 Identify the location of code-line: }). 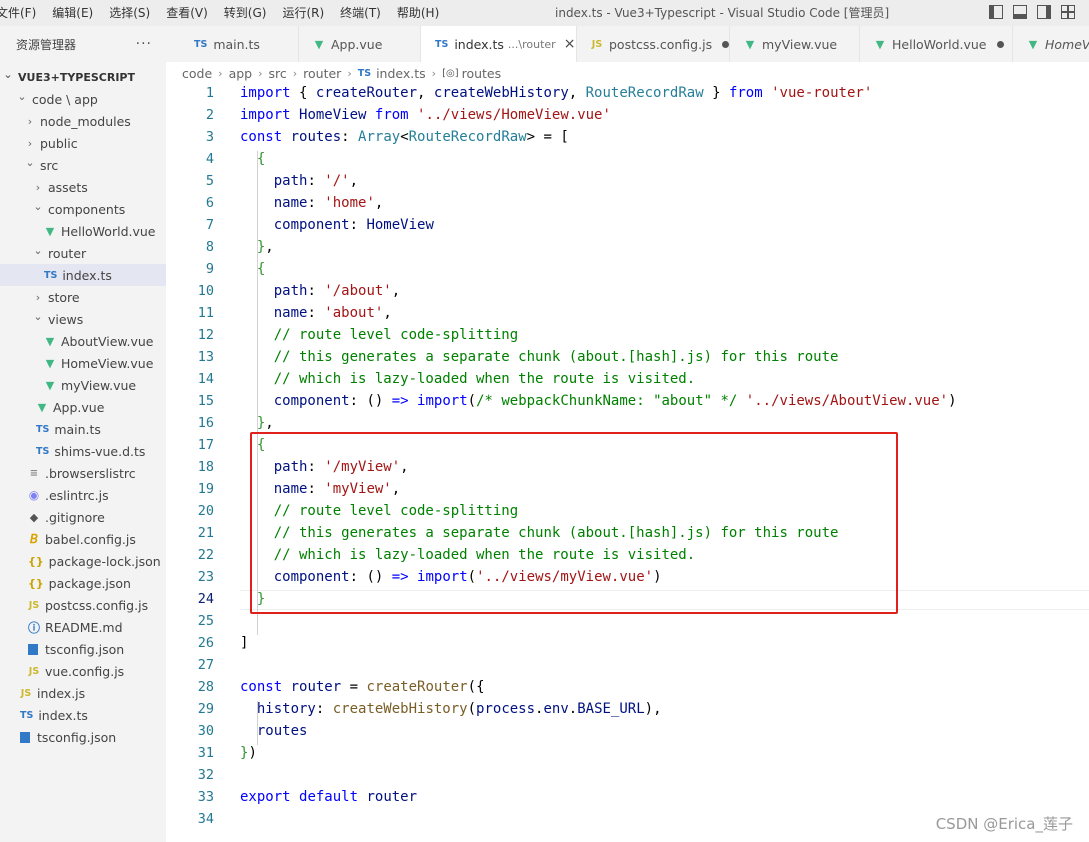
(248, 753).